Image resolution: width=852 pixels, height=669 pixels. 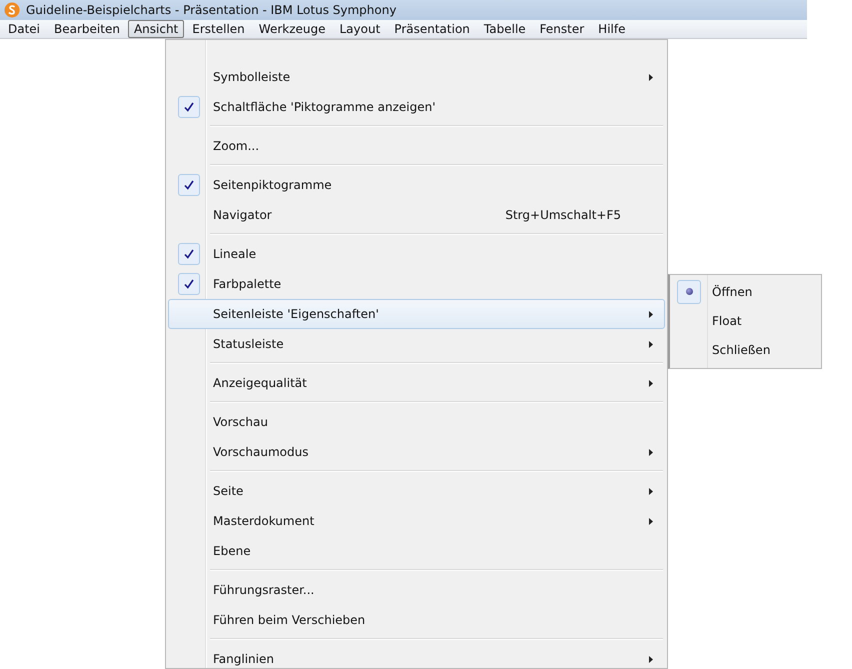 What do you see at coordinates (292, 29) in the screenshot?
I see `menu-bar-item: Werkzeuge` at bounding box center [292, 29].